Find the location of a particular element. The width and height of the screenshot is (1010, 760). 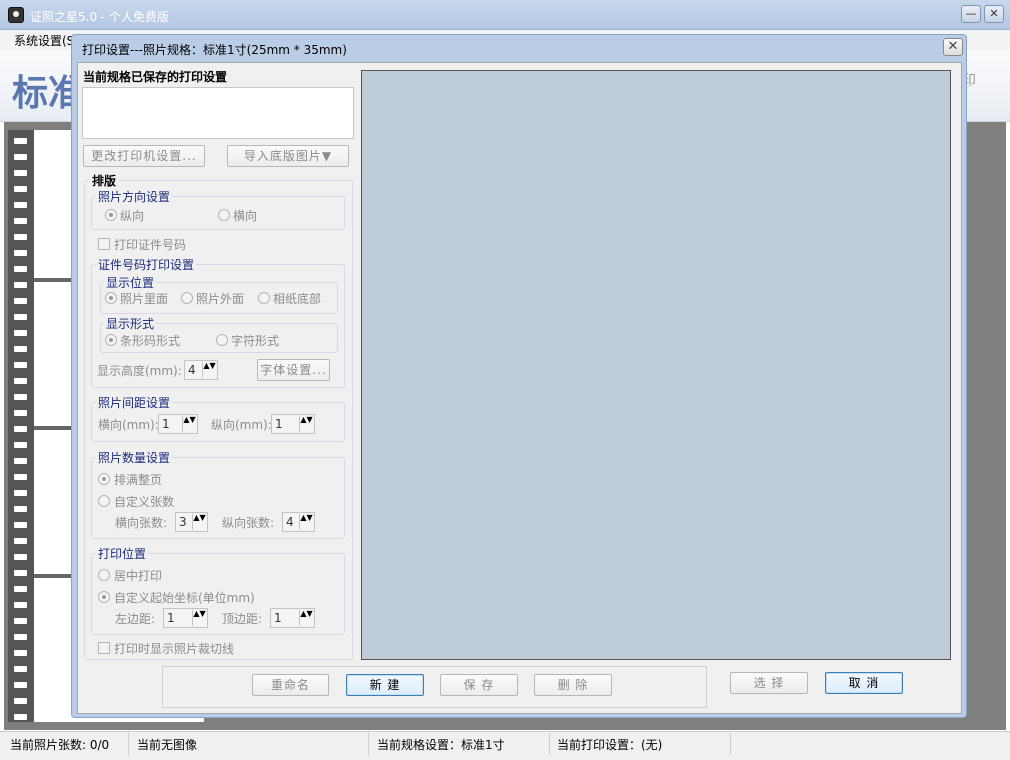

custom-origin-radio is located at coordinates (104, 597).